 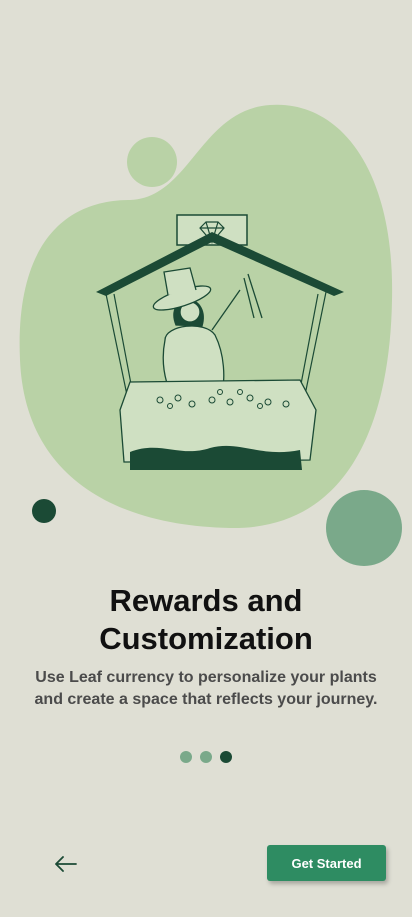 I want to click on onboarding-title: Rewards and Customization, so click(x=206, y=620).